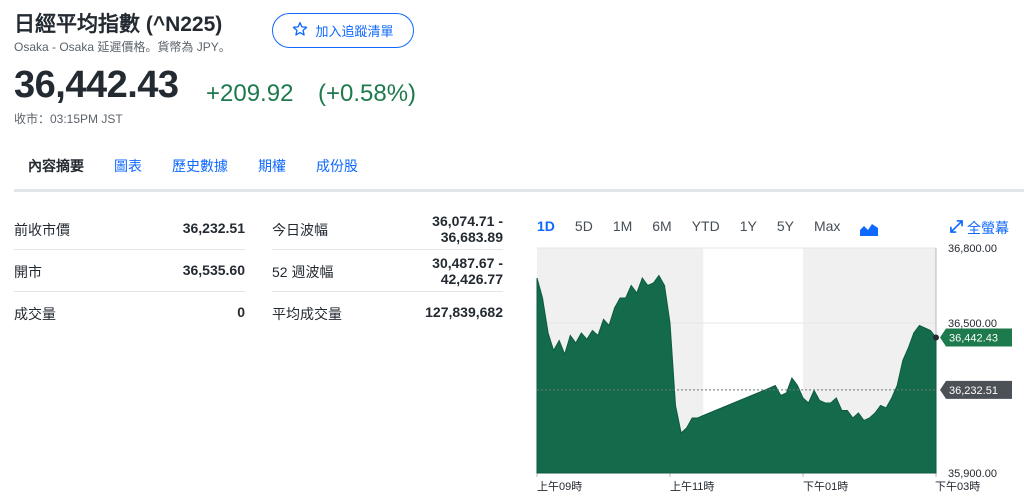 The width and height of the screenshot is (1024, 501). Describe the element at coordinates (387, 229) in the screenshot. I see `stat-row-day-range: 今日波幅 36,074.71 - 36,683.89` at that location.